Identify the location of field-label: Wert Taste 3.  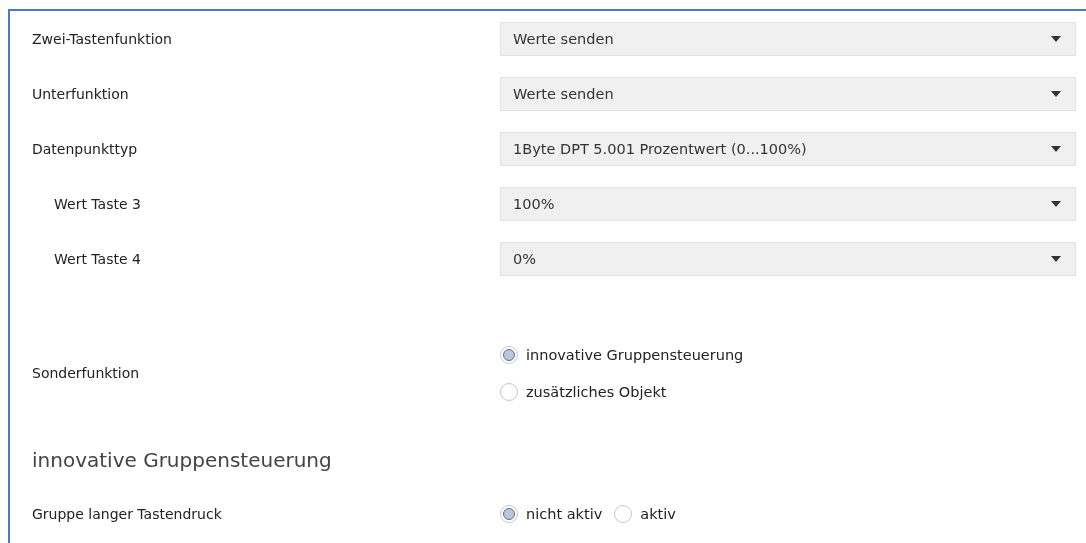
(97, 203).